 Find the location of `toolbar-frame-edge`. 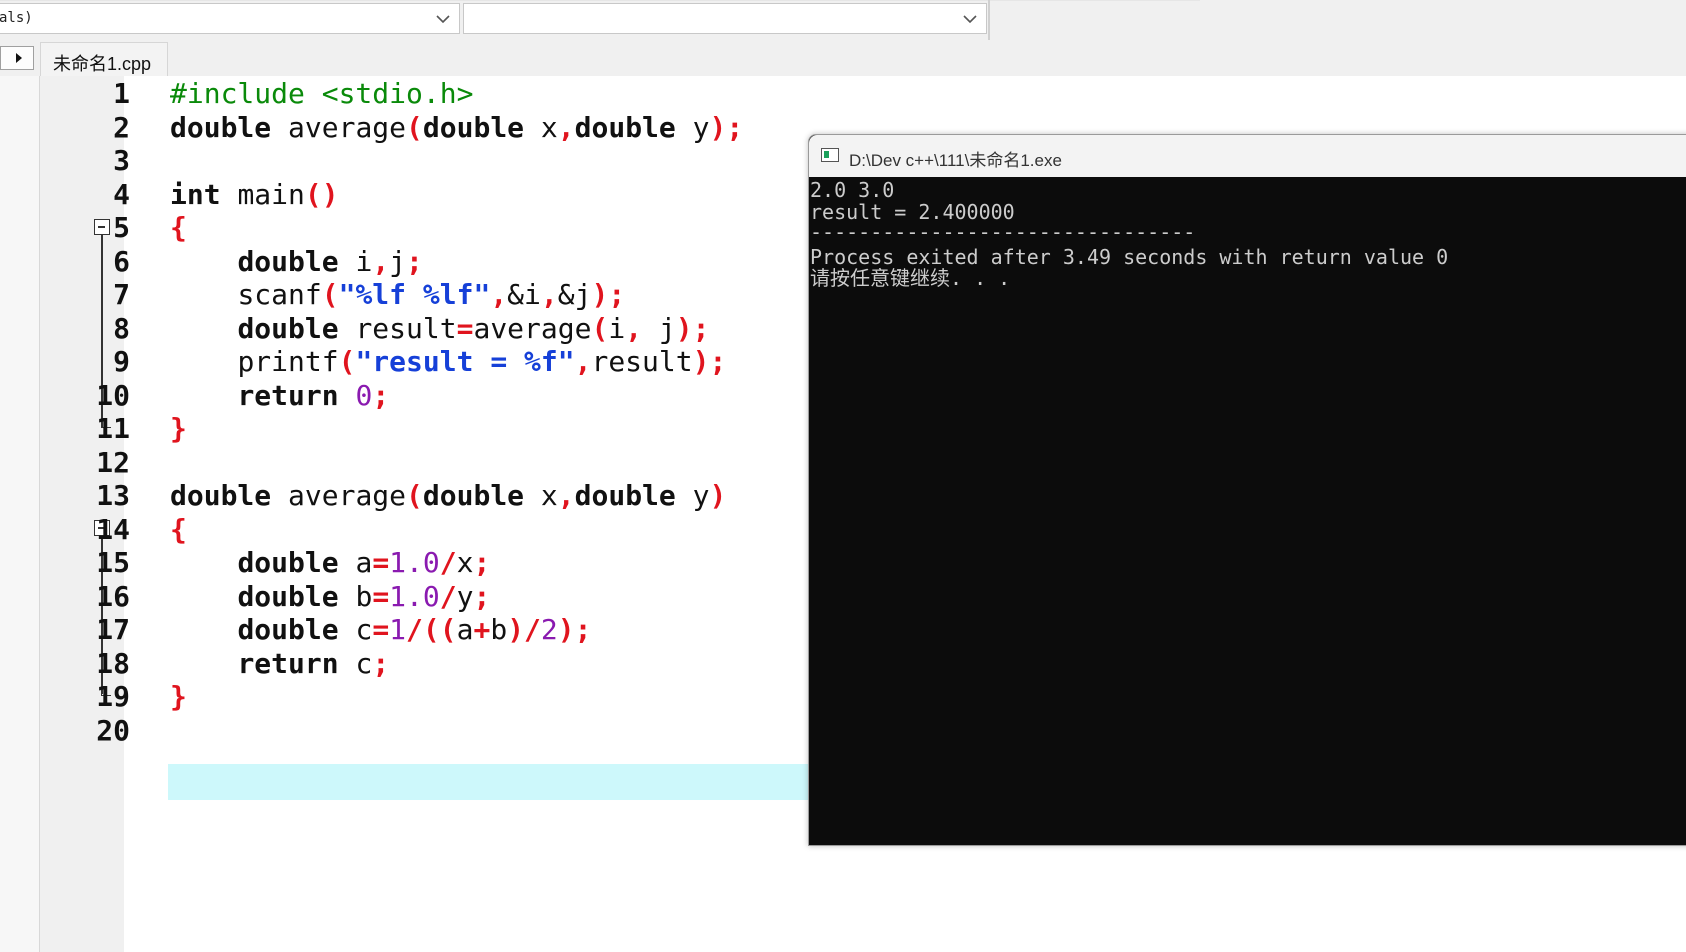

toolbar-frame-edge is located at coordinates (989, 20).